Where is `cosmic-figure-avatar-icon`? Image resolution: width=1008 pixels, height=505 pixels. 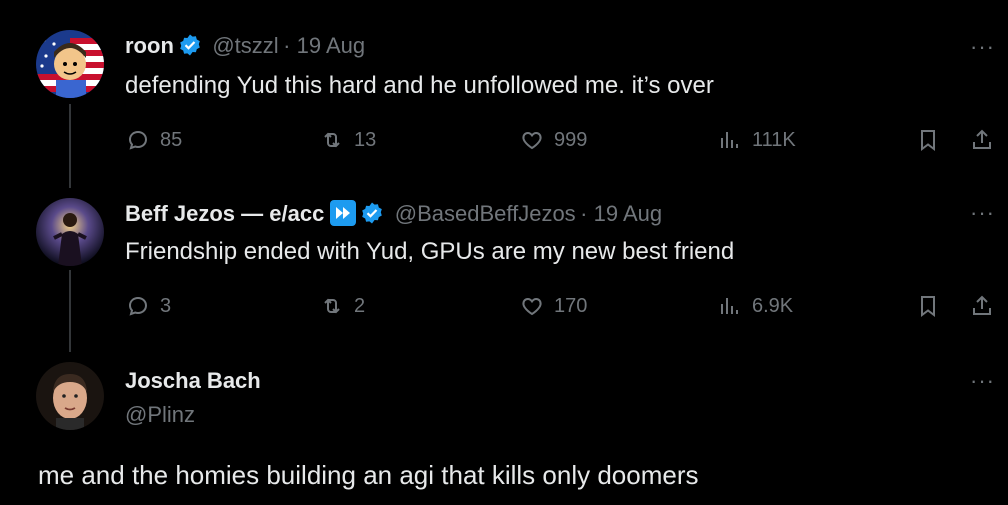 cosmic-figure-avatar-icon is located at coordinates (70, 232).